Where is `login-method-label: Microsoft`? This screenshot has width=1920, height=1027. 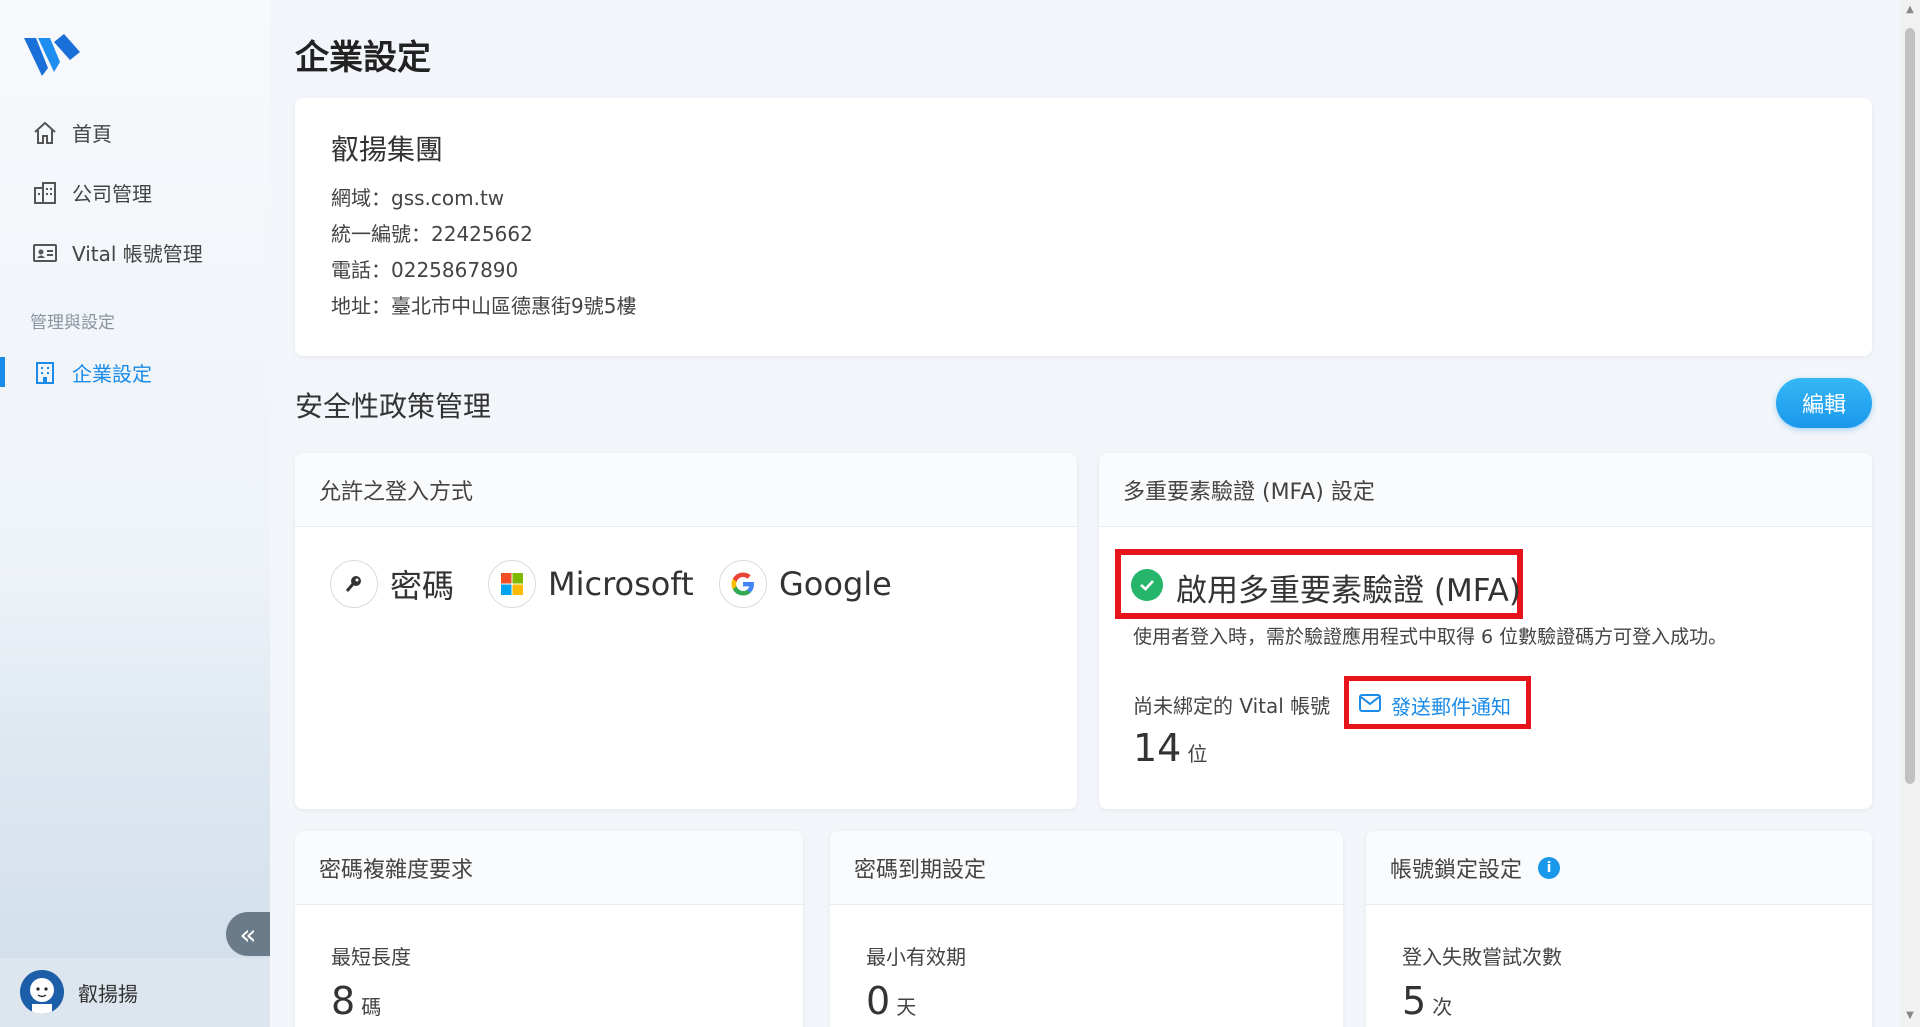 login-method-label: Microsoft is located at coordinates (621, 584).